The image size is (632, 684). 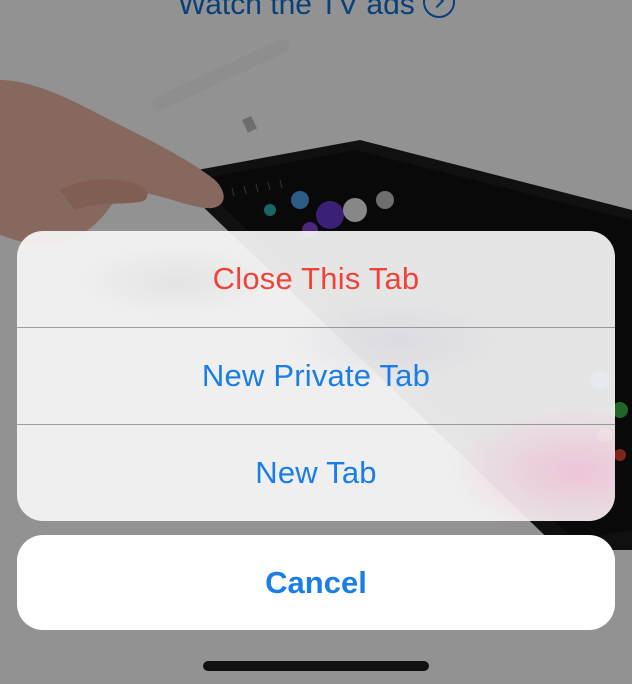 I want to click on new-tab-button: New Tab, so click(x=316, y=473).